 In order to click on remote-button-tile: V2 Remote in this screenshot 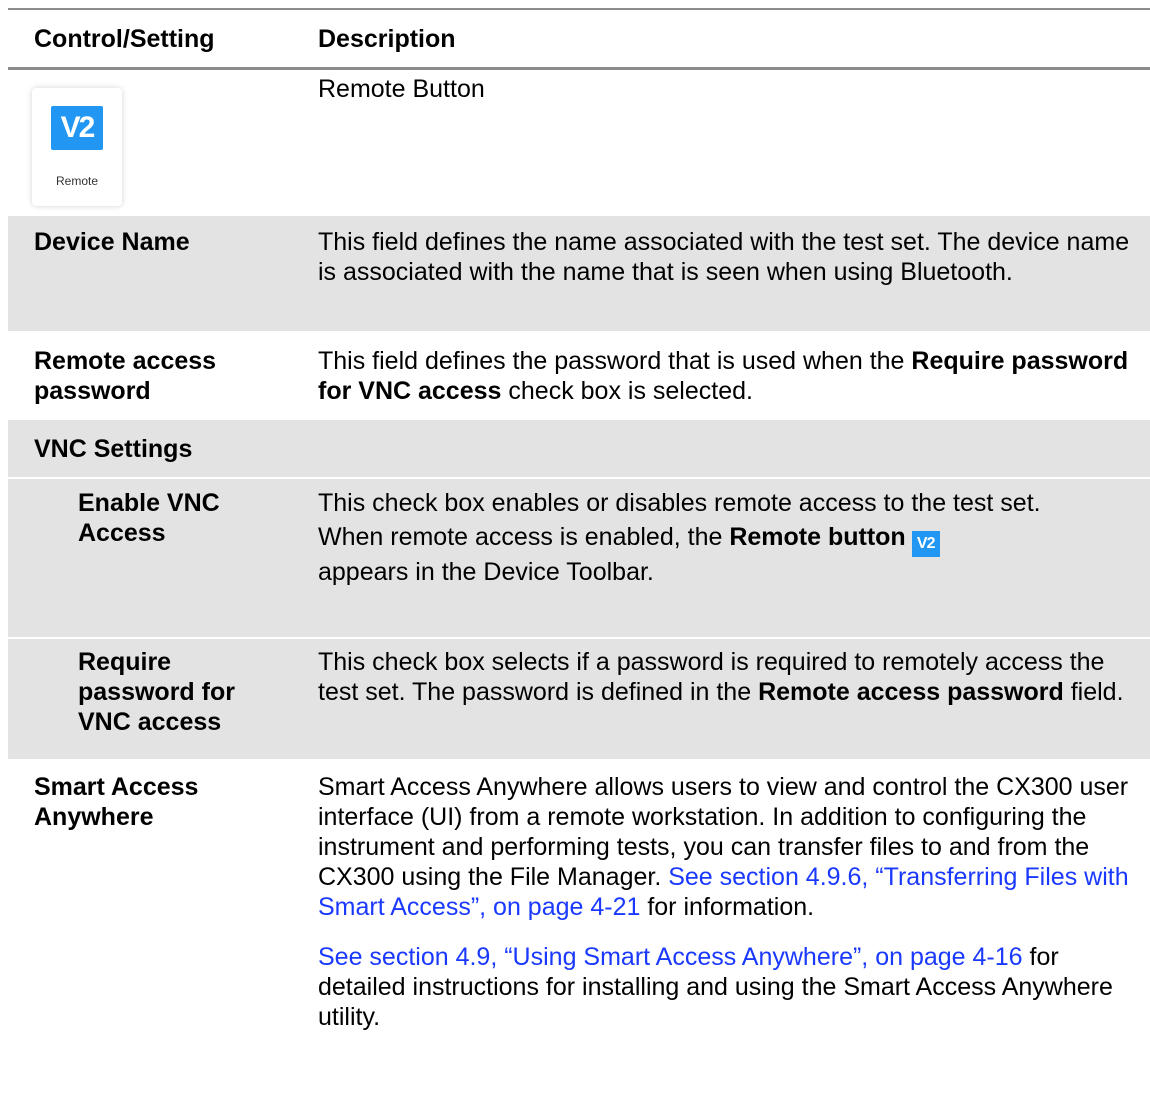, I will do `click(77, 147)`.